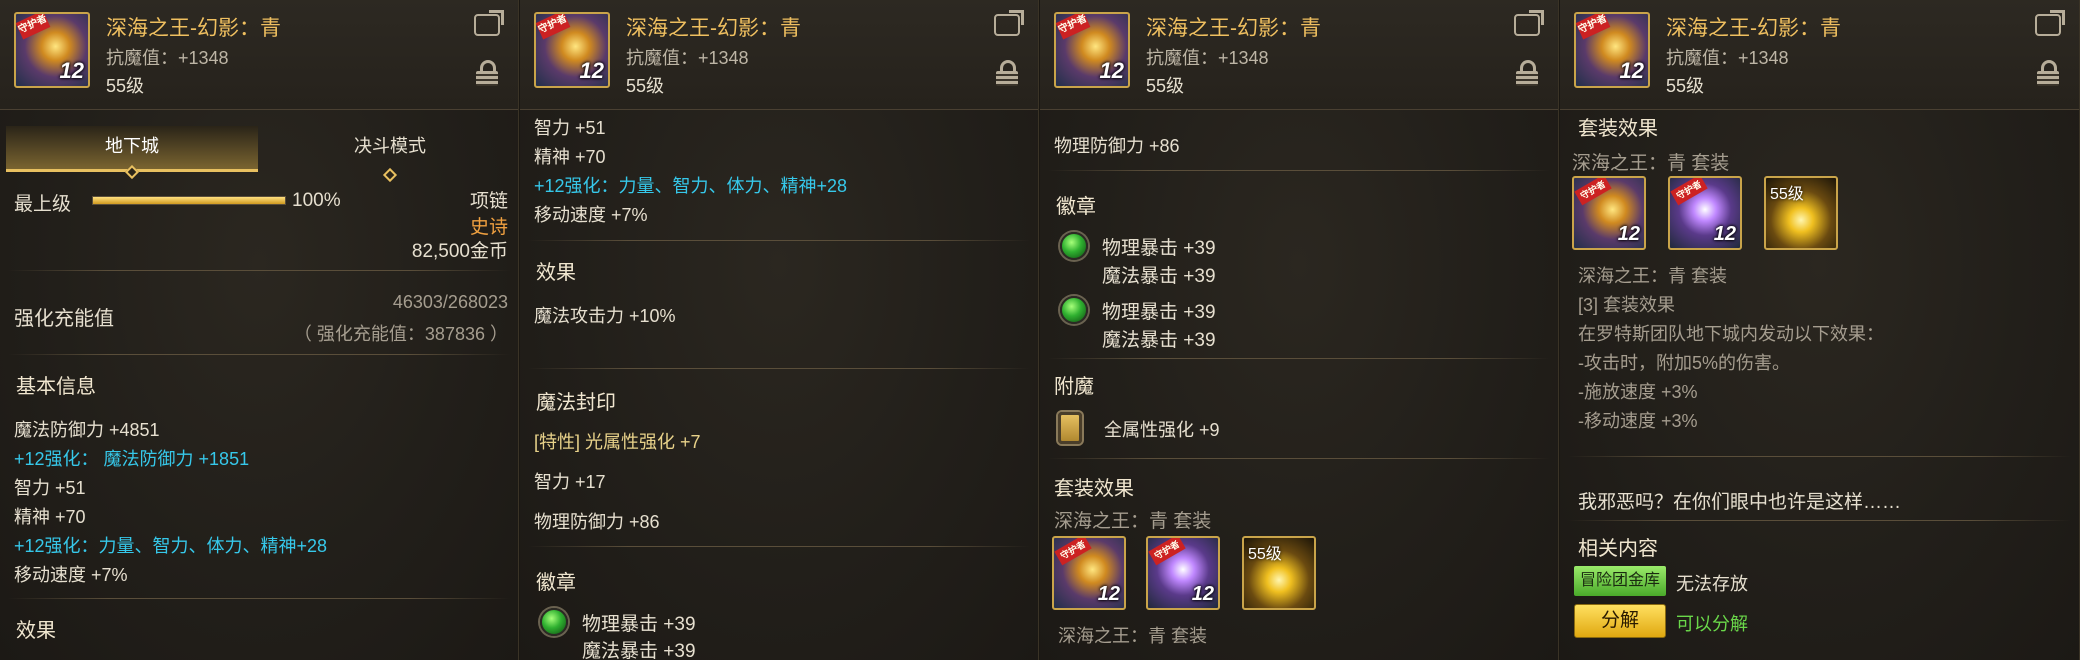 Image resolution: width=2080 pixels, height=660 pixels. What do you see at coordinates (617, 442) in the screenshot?
I see `seal-trait: [特性] 光属性强化 +7` at bounding box center [617, 442].